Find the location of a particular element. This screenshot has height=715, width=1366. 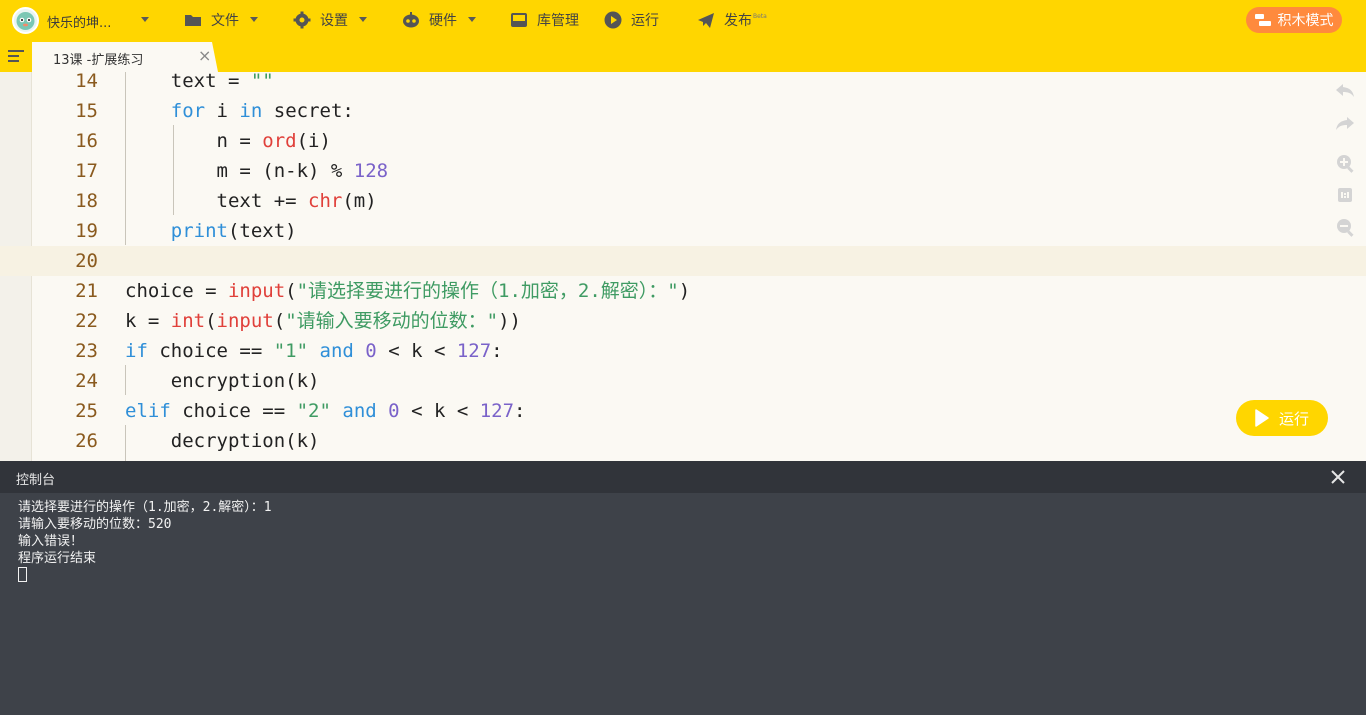

code-line-19: 19 print(text) is located at coordinates (683, 231).